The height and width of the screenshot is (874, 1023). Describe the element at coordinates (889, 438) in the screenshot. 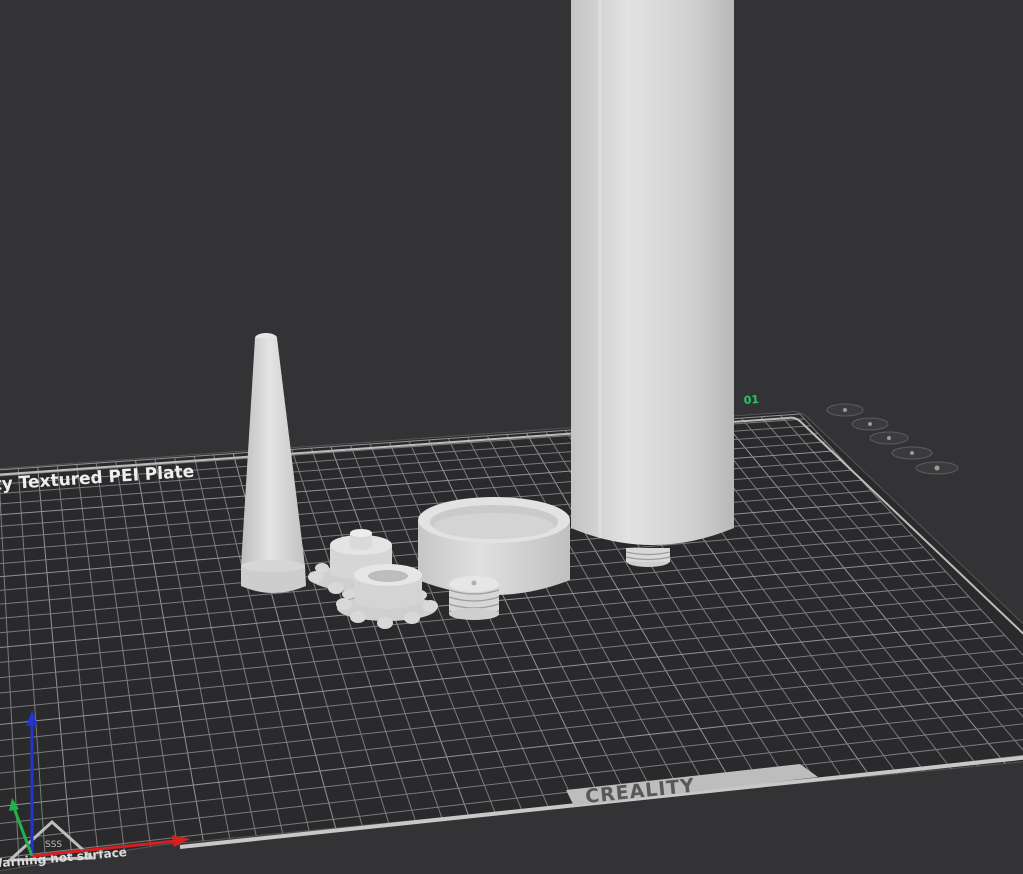

I see `lock-icon` at that location.